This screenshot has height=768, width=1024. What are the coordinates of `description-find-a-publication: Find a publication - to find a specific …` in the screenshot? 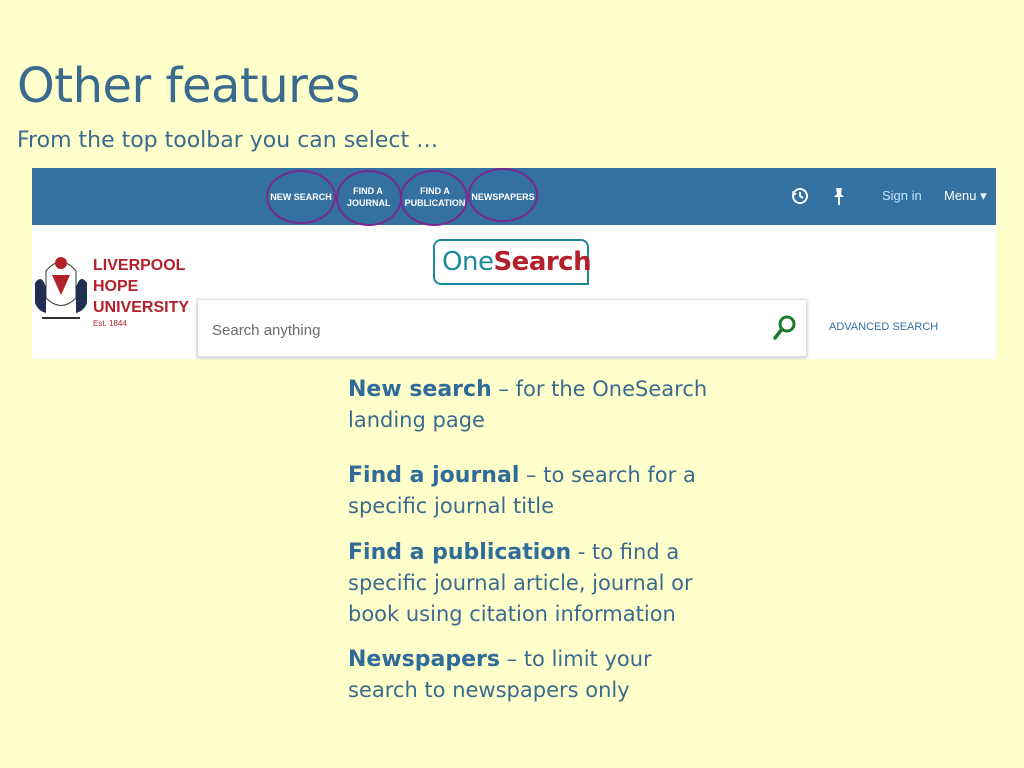 It's located at (520, 583).